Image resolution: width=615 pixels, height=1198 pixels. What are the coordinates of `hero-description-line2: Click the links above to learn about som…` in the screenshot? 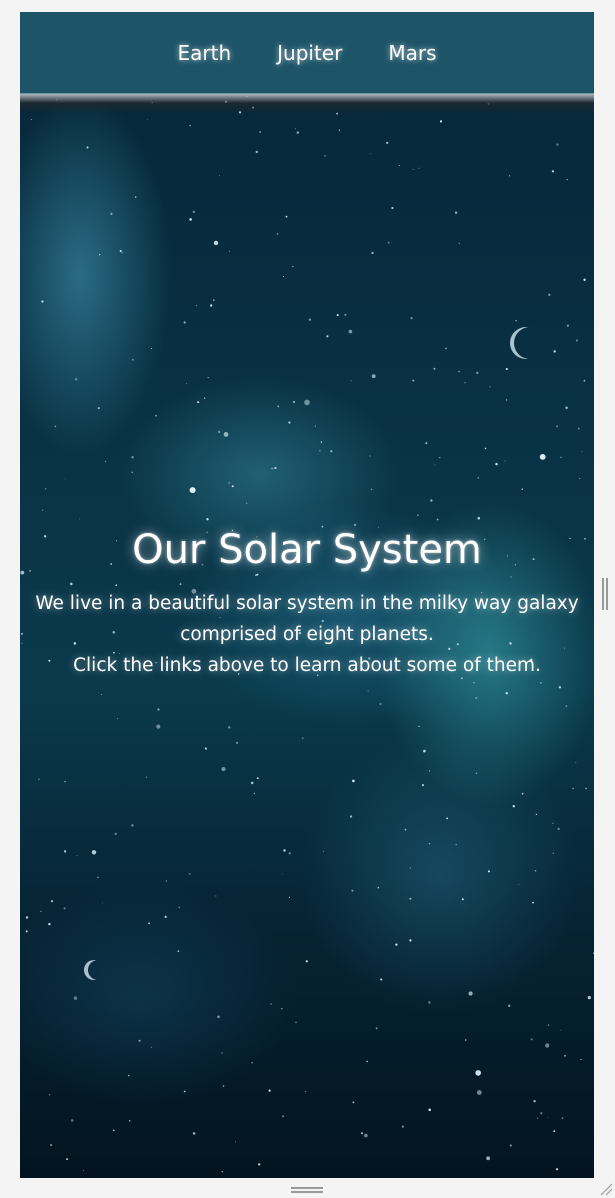 It's located at (307, 665).